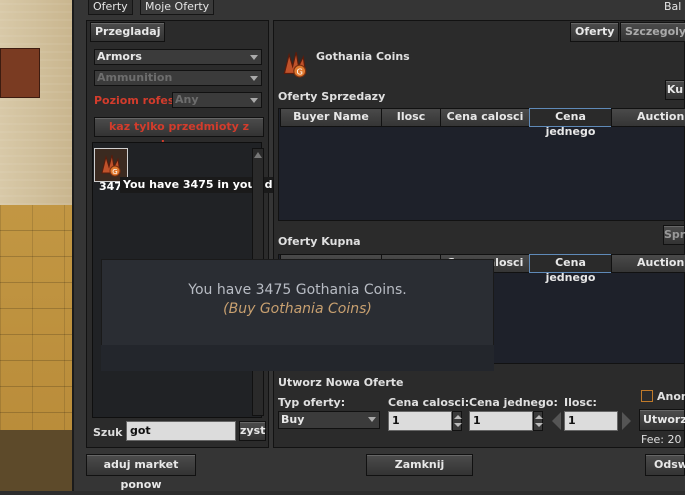 The height and width of the screenshot is (495, 685). What do you see at coordinates (501, 421) in the screenshot?
I see `unit-price-input: 1` at bounding box center [501, 421].